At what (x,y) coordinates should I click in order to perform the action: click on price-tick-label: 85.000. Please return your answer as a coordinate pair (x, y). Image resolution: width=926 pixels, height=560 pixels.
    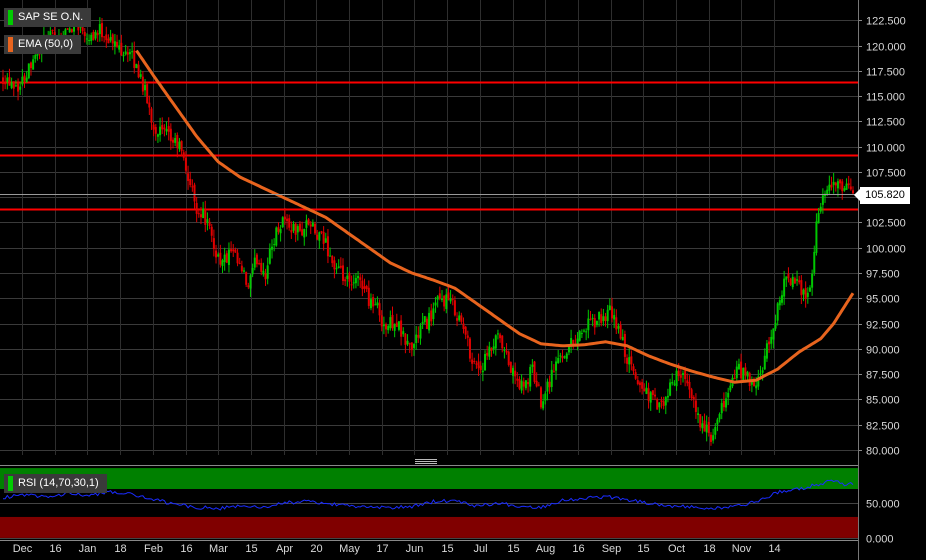
    Looking at the image, I should click on (883, 401).